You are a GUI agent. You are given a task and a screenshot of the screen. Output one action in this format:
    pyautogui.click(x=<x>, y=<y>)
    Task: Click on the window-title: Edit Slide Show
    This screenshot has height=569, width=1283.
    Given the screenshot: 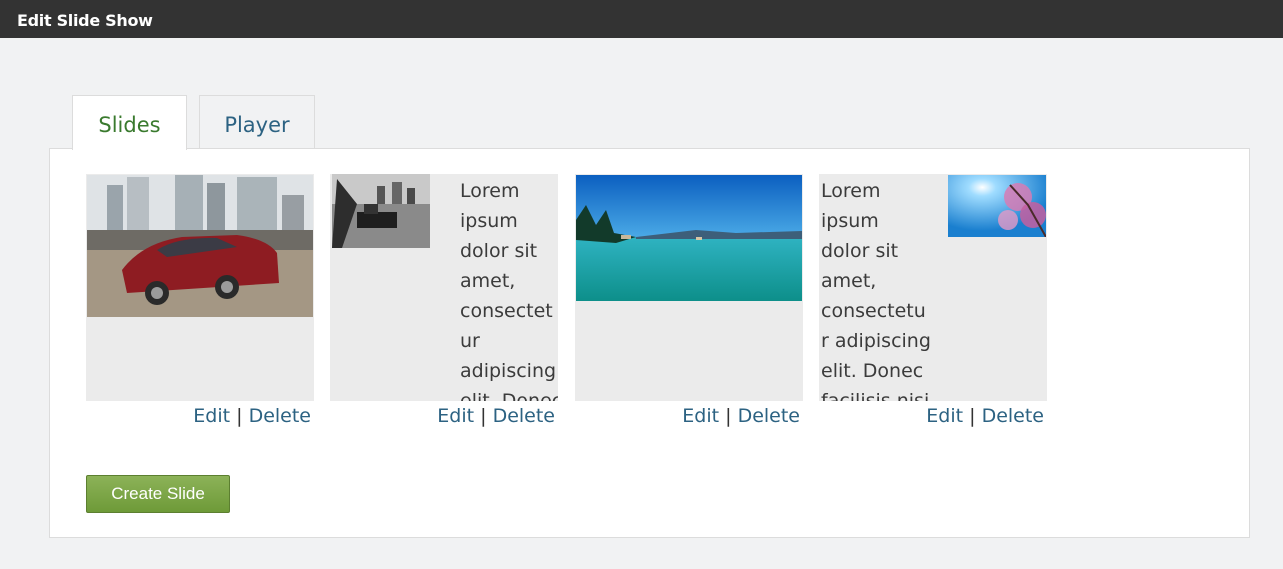 What is the action you would take?
    pyautogui.click(x=85, y=20)
    